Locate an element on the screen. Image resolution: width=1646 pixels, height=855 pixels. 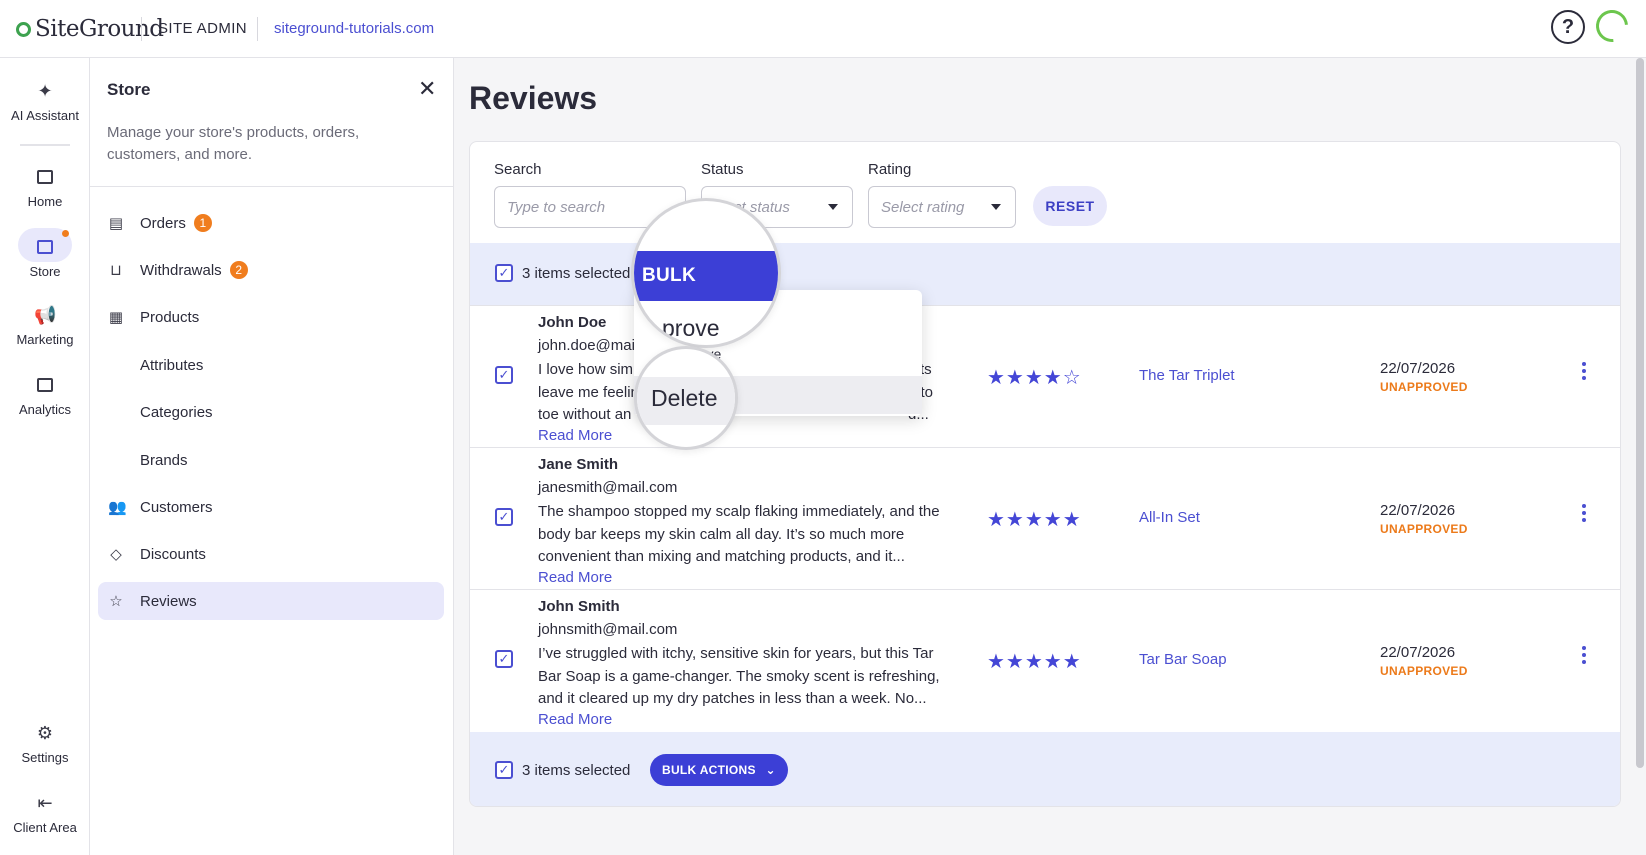
product-link: The Tar Triplet is located at coordinates (1187, 375).